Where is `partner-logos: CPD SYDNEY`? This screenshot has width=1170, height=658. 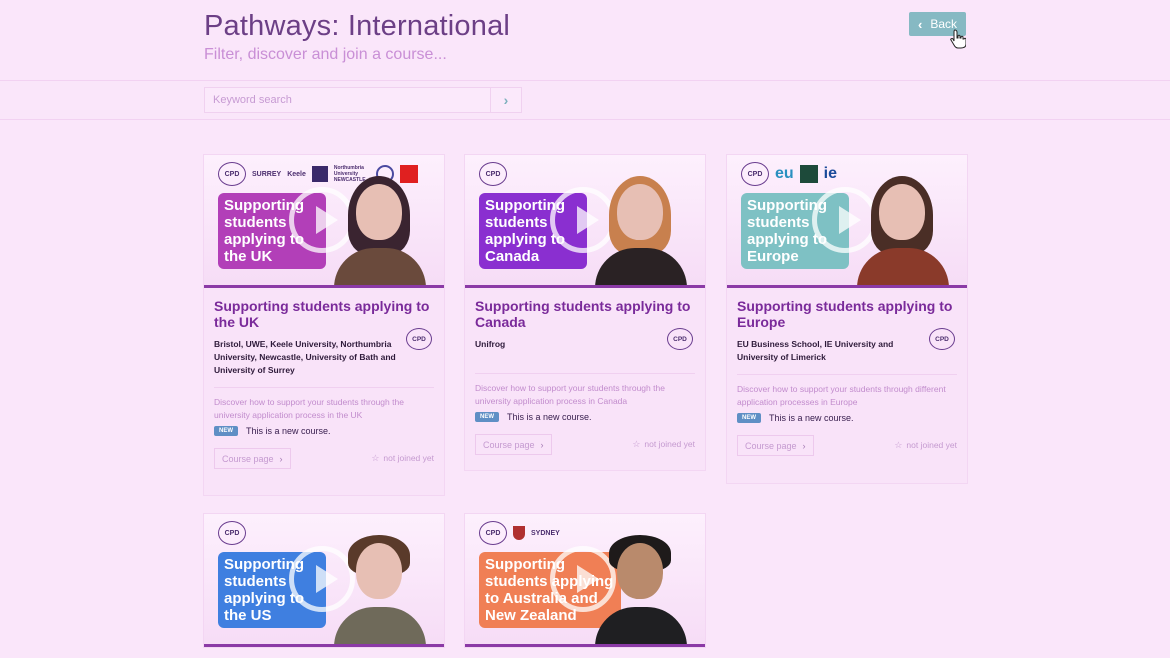
partner-logos: CPD SYDNEY is located at coordinates (519, 533).